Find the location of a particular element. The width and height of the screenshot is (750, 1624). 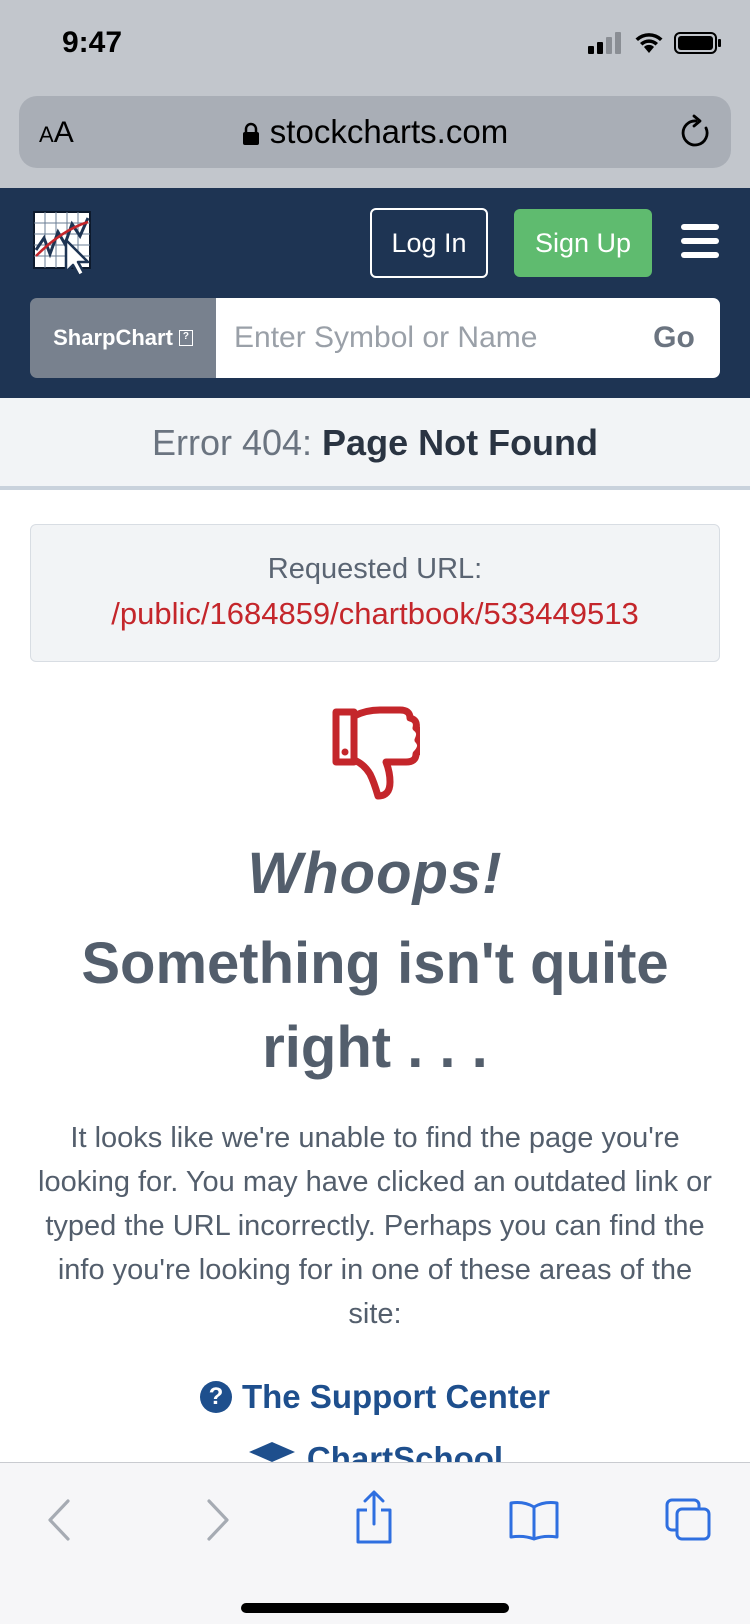

thumbs-down-icon is located at coordinates (376, 753).